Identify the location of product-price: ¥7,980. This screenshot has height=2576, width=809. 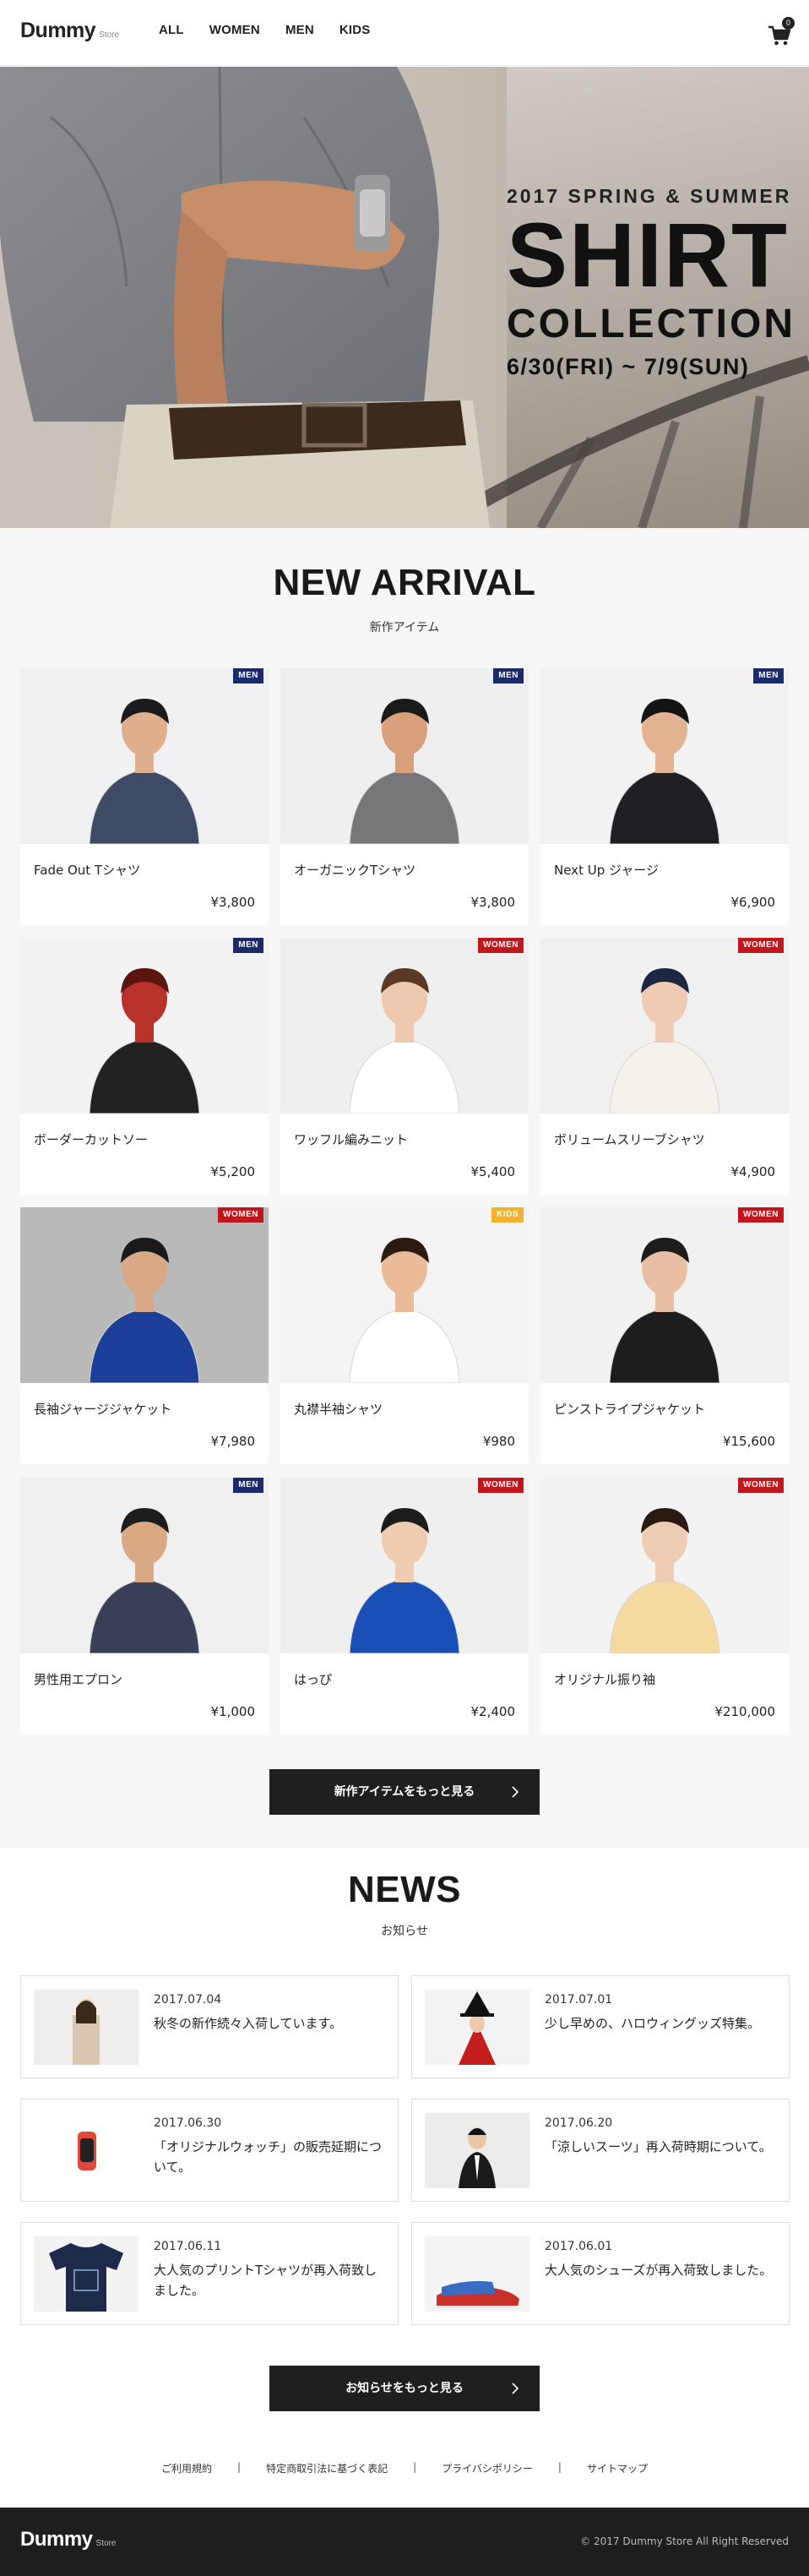
(233, 1441).